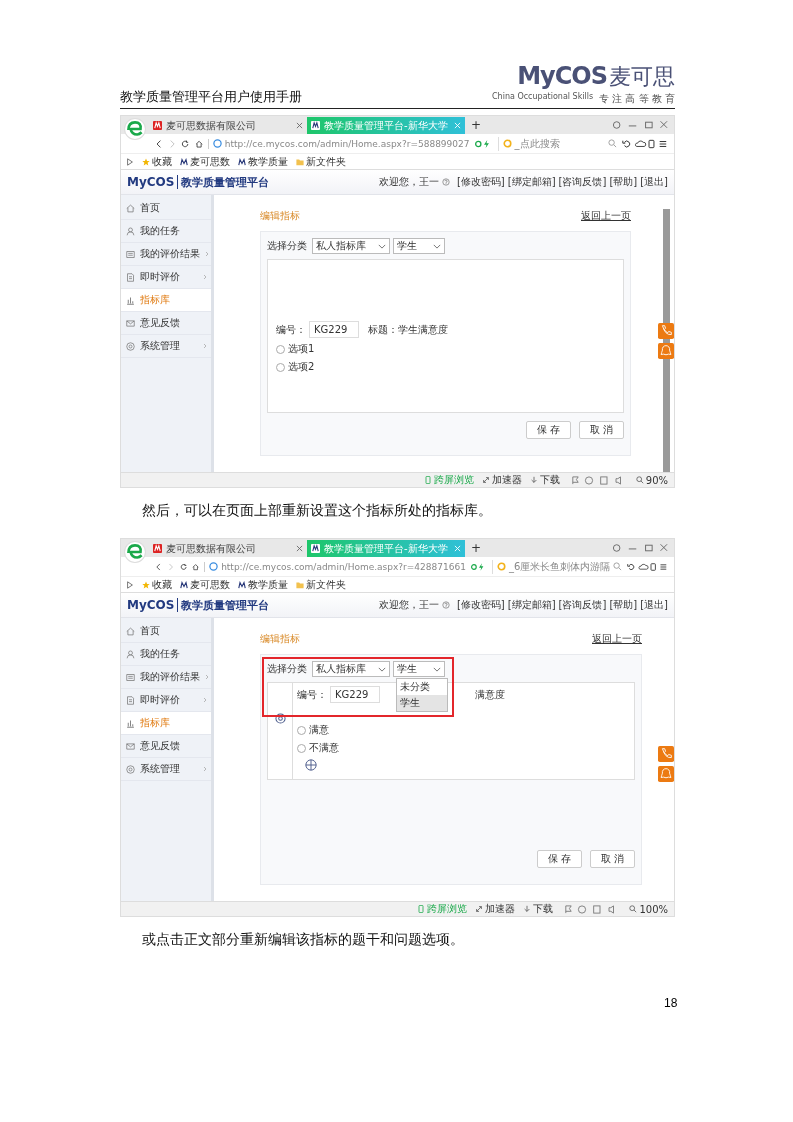  What do you see at coordinates (324, 748) in the screenshot?
I see `option-label: 不满意` at bounding box center [324, 748].